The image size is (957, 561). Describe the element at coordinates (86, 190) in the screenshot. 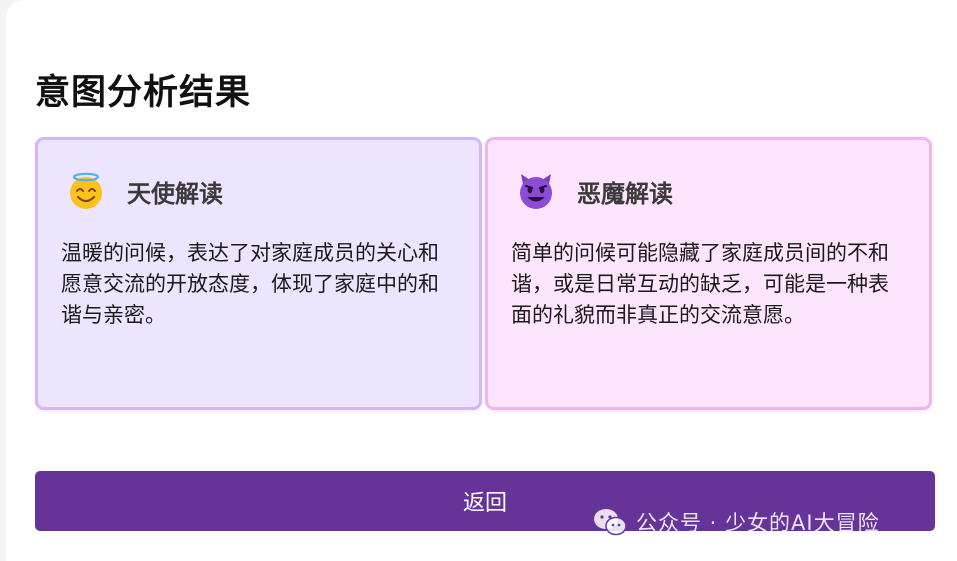

I see `halo-smile-emoji-icon` at that location.